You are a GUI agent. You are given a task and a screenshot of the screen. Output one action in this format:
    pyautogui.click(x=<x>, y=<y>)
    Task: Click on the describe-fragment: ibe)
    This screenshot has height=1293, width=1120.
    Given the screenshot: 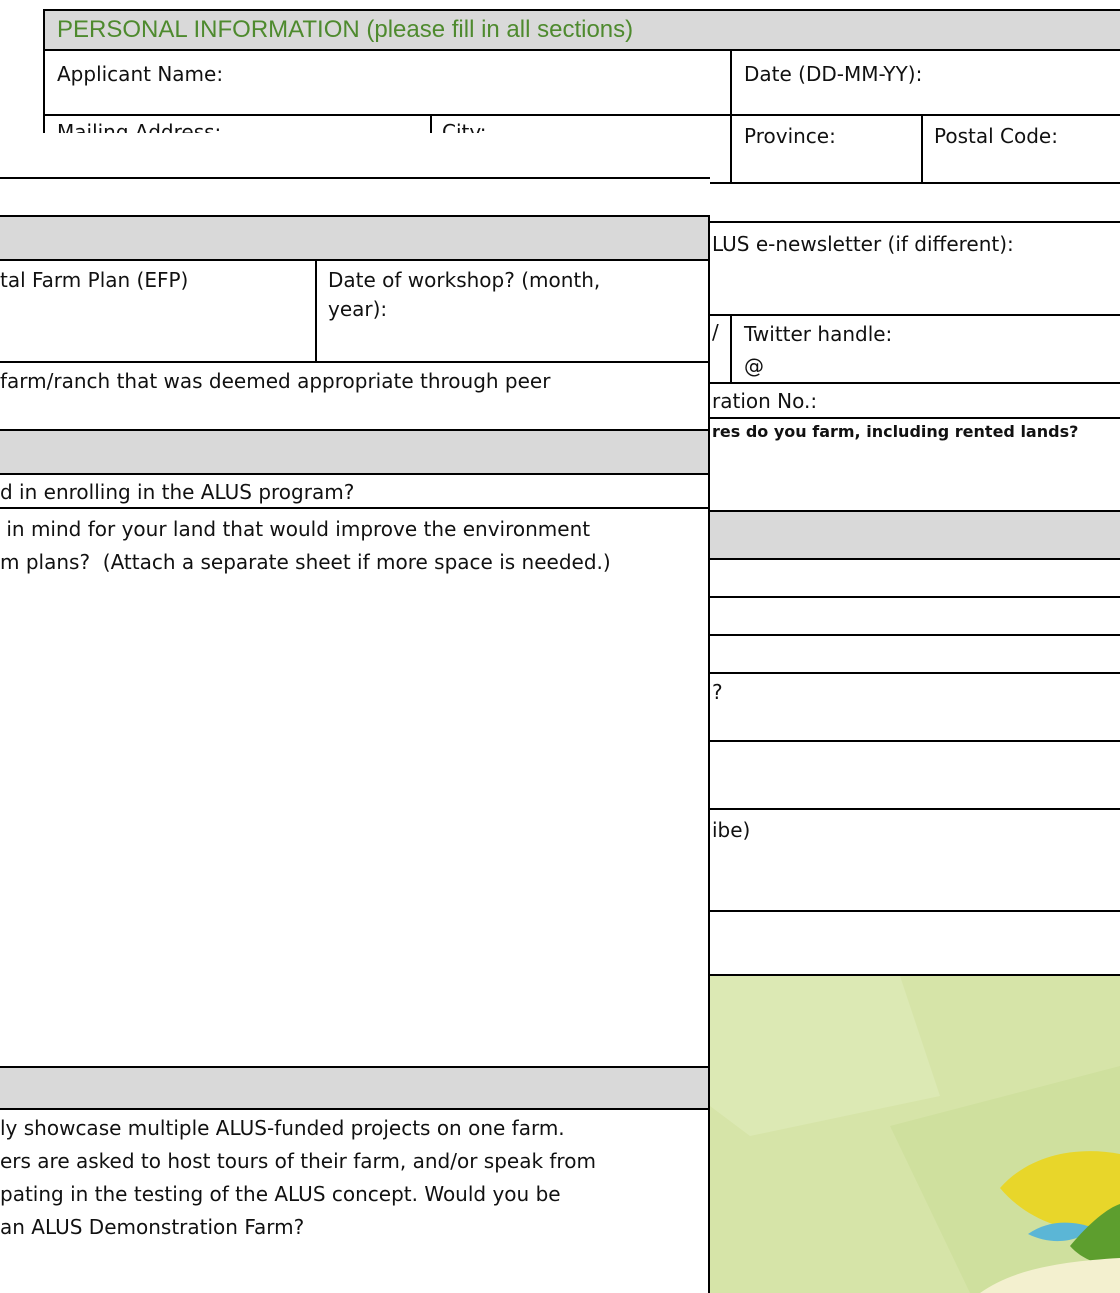 What is the action you would take?
    pyautogui.click(x=731, y=830)
    